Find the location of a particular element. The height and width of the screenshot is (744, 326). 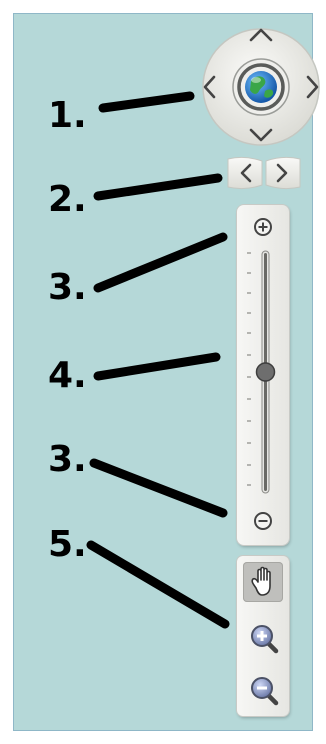

zoom-tick-marks is located at coordinates (249, 369).